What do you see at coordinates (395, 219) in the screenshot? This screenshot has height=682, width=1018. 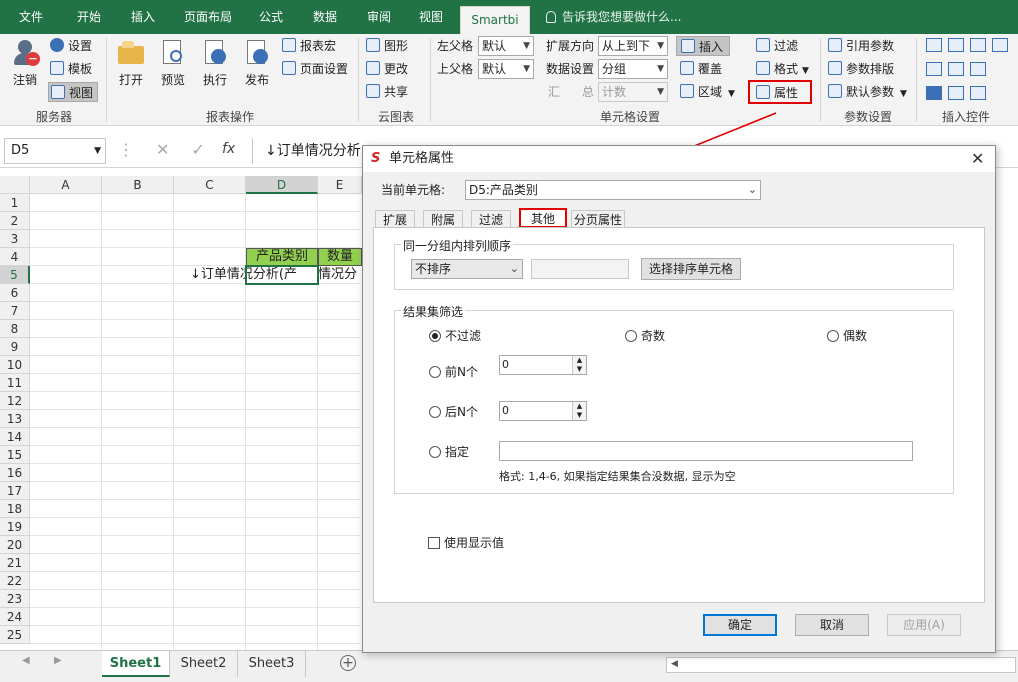 I see `dialog-tab-expand: 扩展` at bounding box center [395, 219].